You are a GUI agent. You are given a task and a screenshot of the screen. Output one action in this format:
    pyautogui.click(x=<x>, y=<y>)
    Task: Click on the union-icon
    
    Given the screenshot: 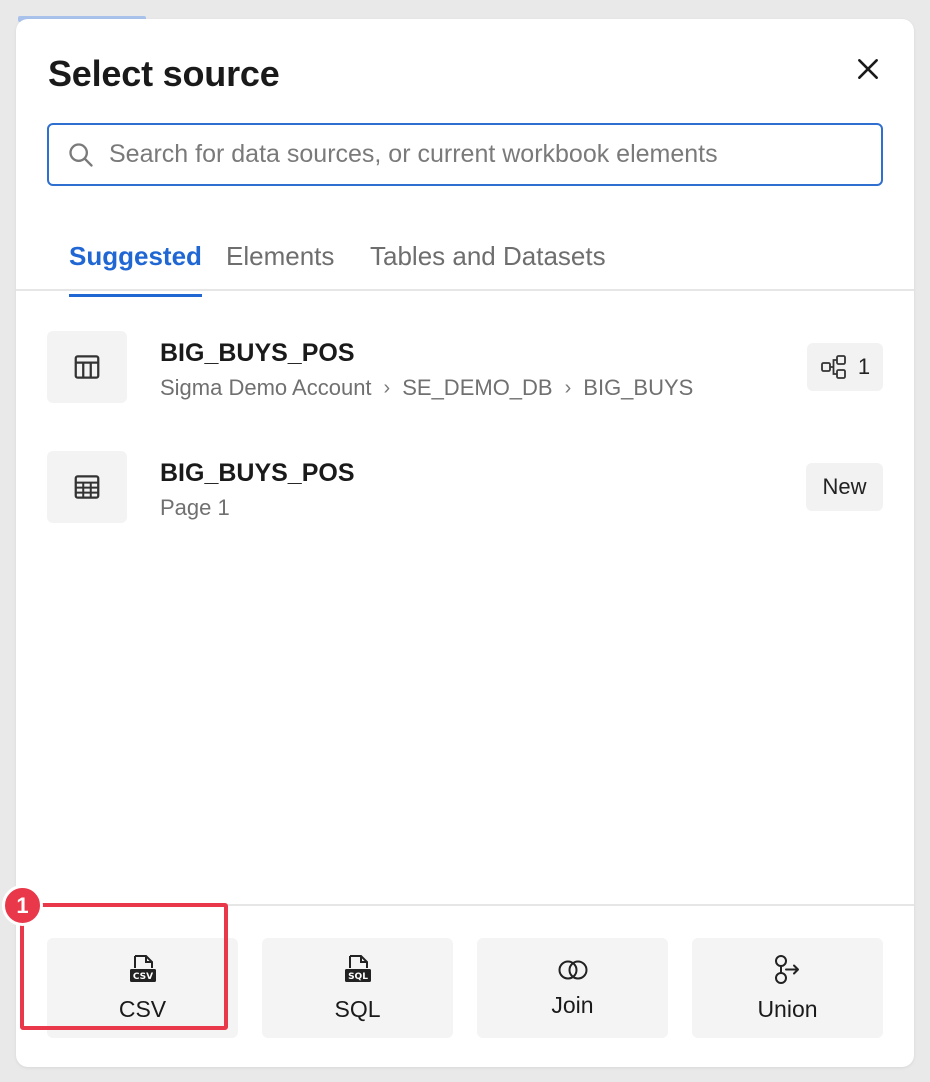 What is the action you would take?
    pyautogui.click(x=786, y=969)
    